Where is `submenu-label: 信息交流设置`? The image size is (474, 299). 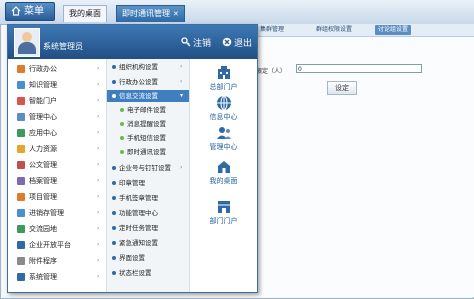
submenu-label: 信息交流设置 is located at coordinates (138, 96).